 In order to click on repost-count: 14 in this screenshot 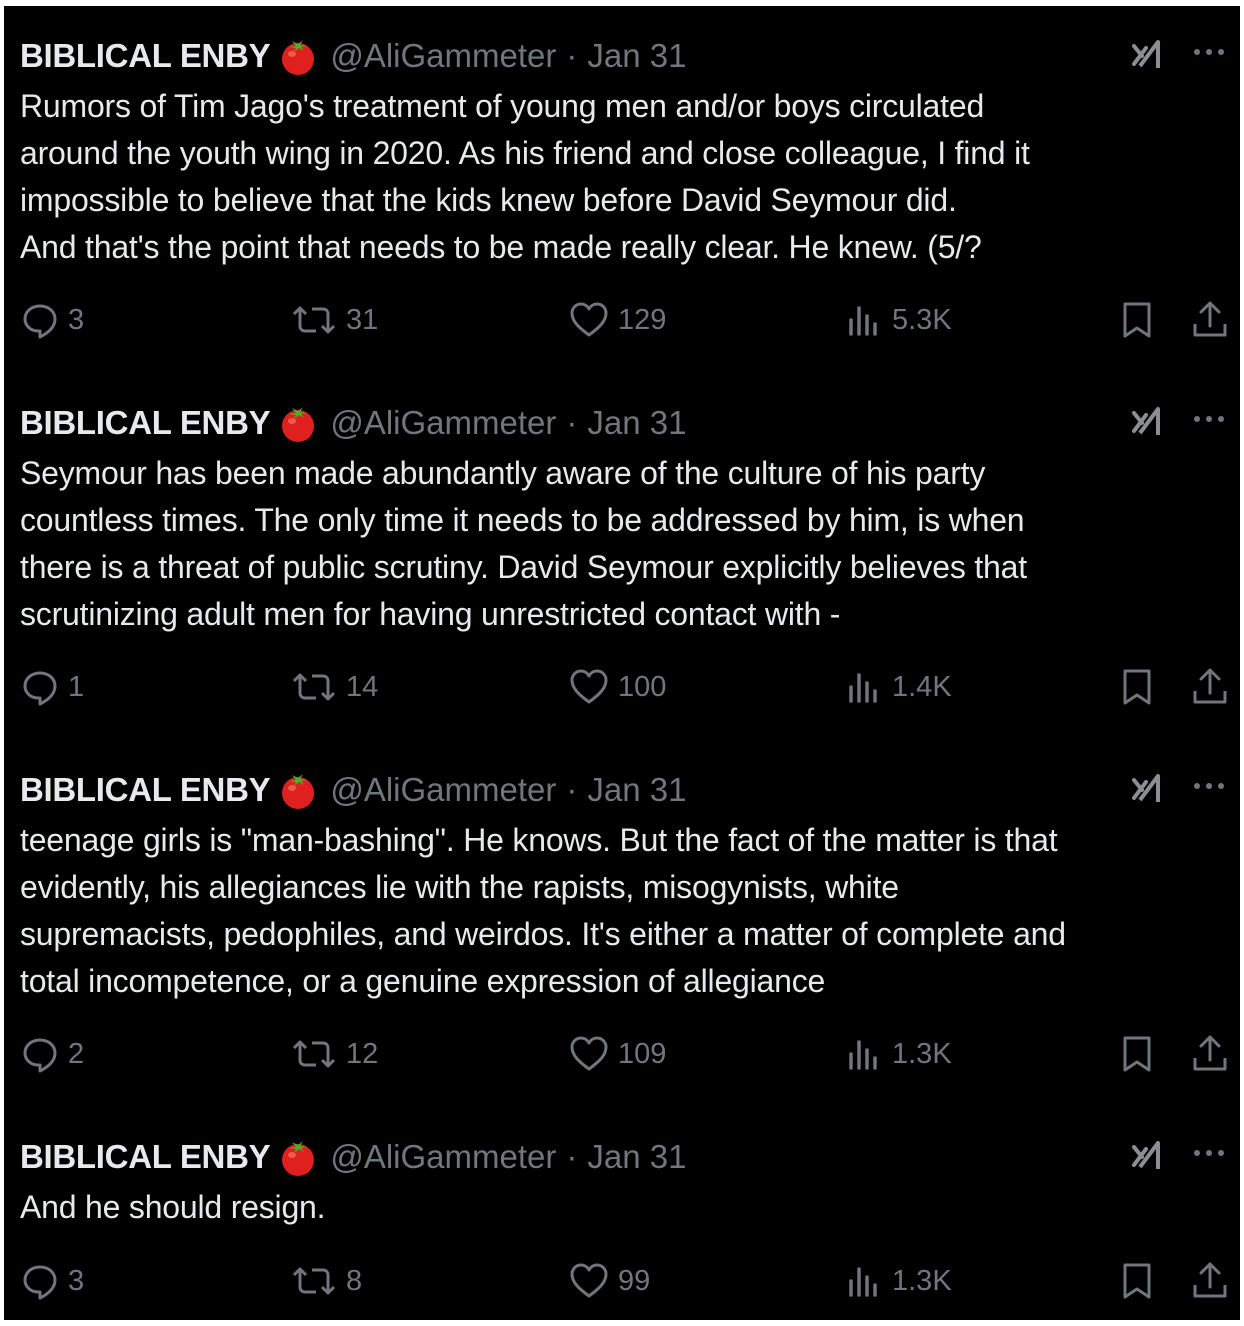, I will do `click(362, 686)`.